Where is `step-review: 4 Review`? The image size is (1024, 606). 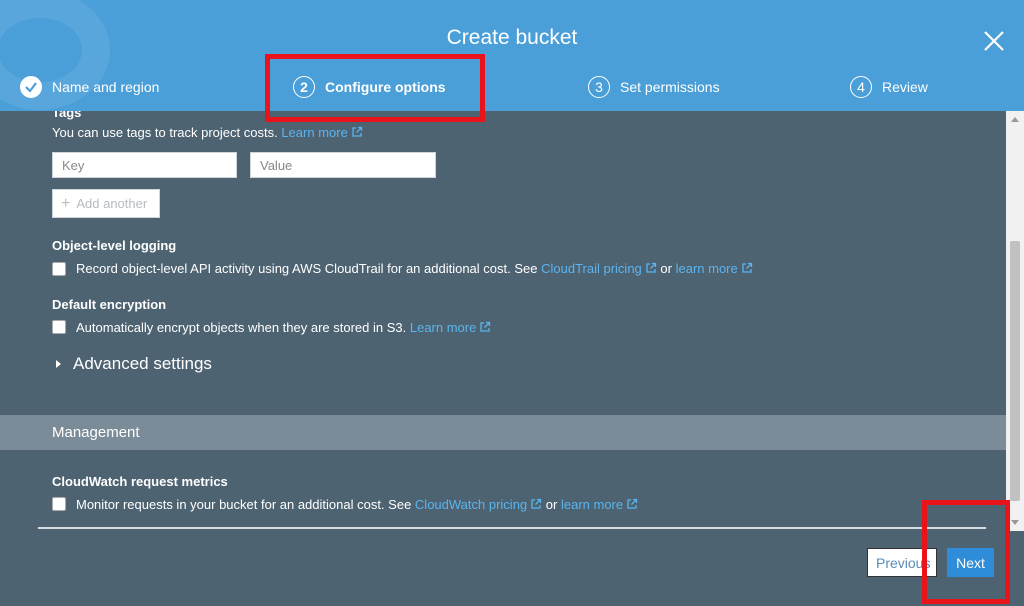 step-review: 4 Review is located at coordinates (889, 87).